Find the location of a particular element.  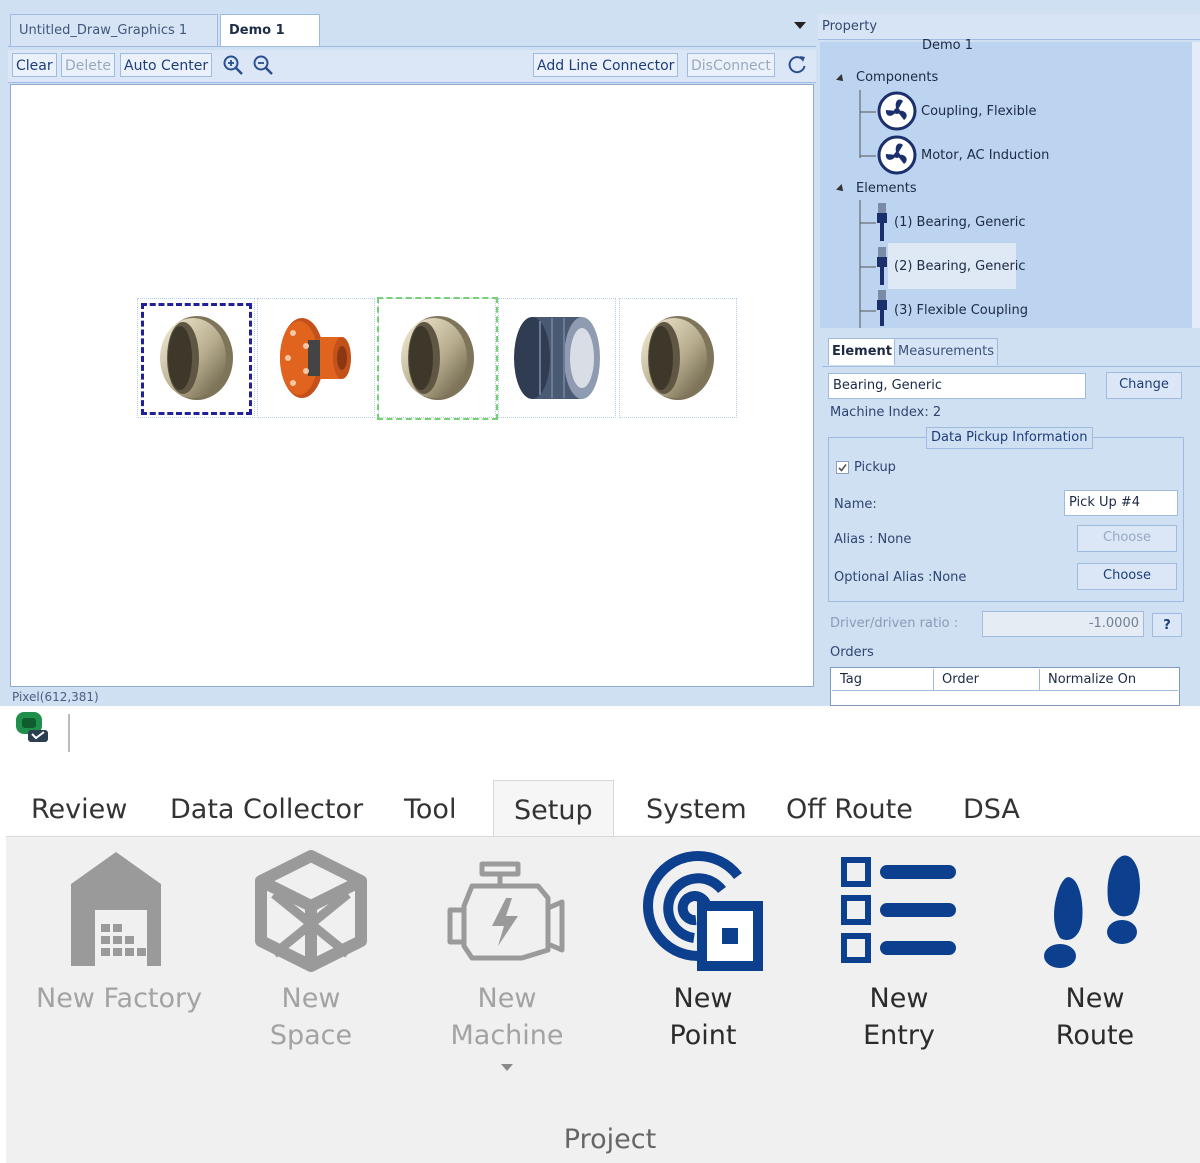

dropdown-arrow-icon is located at coordinates (507, 1067).